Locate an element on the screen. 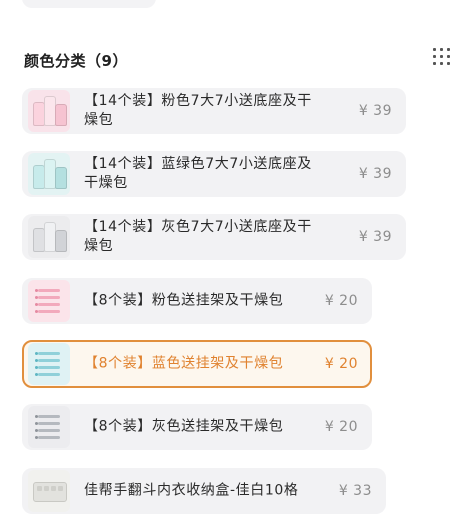 This screenshot has width=472, height=520. variant-option-pink-14: 【14个装】粉色7大7小送底座及干 燥包 ¥ 39 is located at coordinates (214, 111).